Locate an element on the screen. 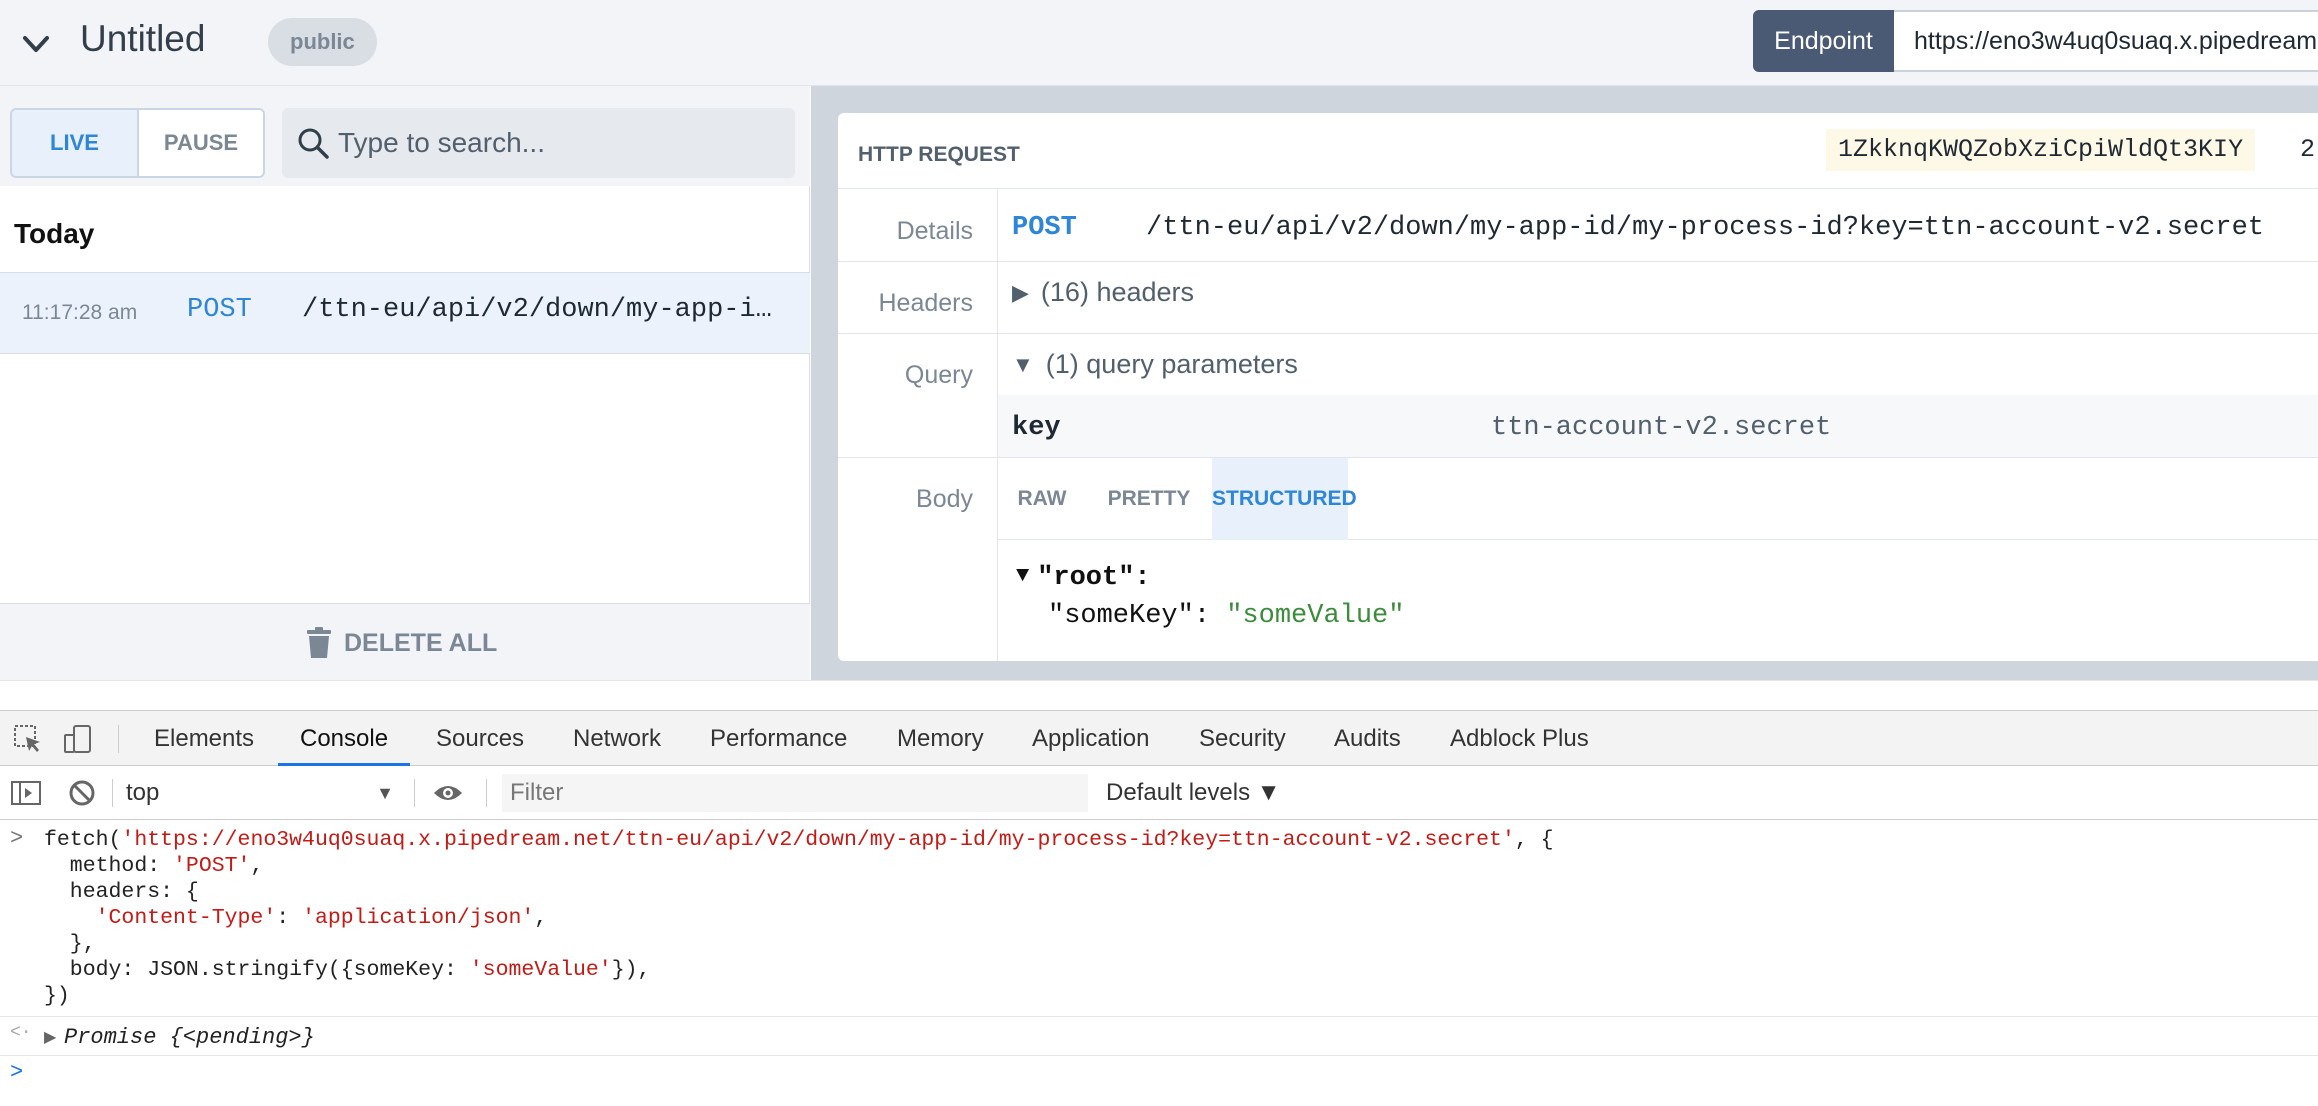 The height and width of the screenshot is (1106, 2318). query-param-value: ttn-account-v2.secret is located at coordinates (1661, 428).